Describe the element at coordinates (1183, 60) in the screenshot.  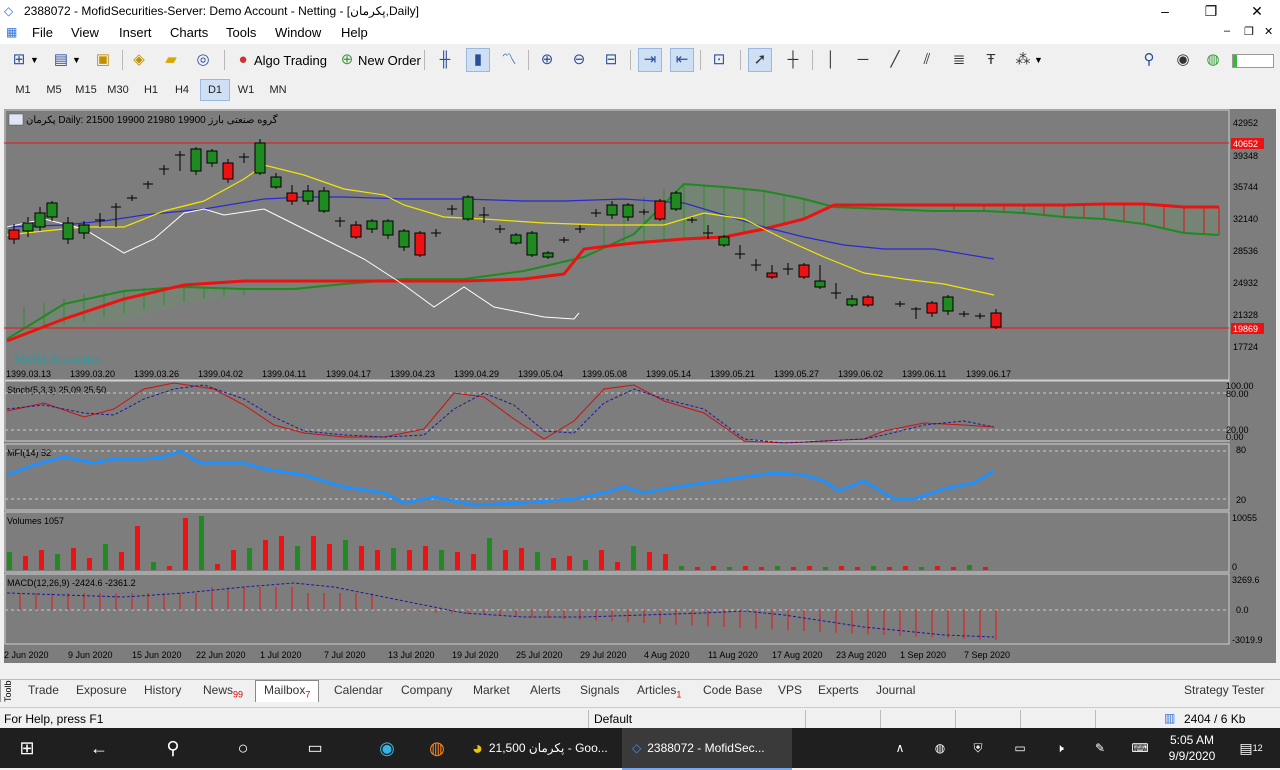
I see `account-button: ◉` at that location.